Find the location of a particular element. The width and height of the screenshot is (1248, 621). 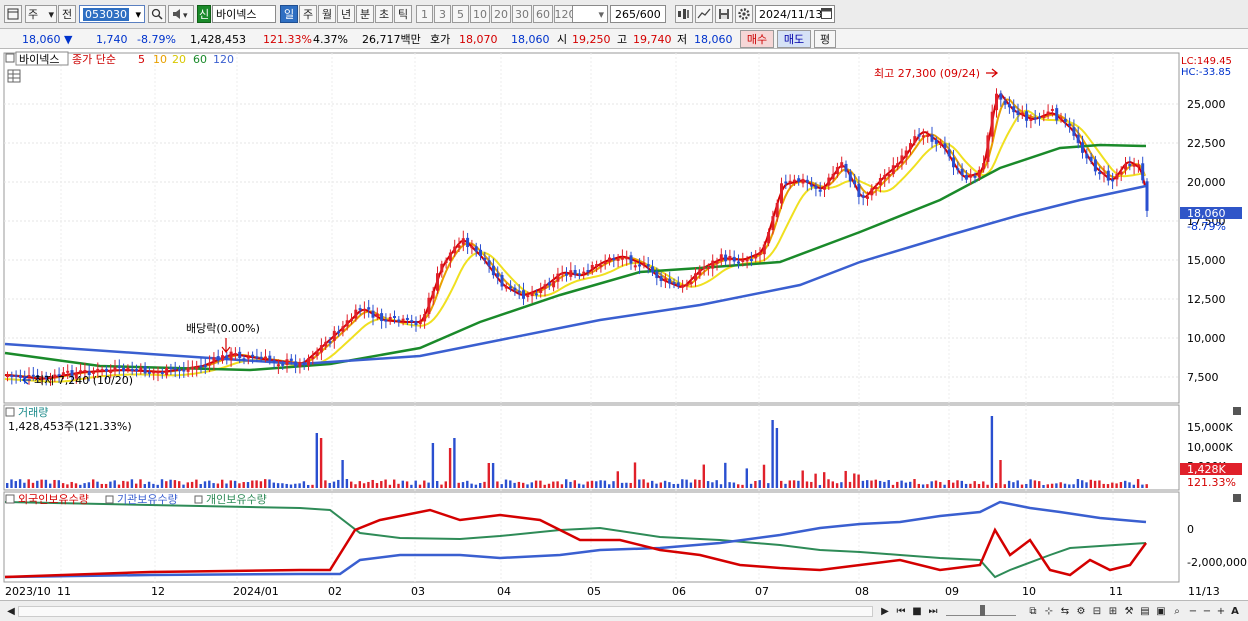

legend-individual: 개인보유수량 is located at coordinates (236, 499).